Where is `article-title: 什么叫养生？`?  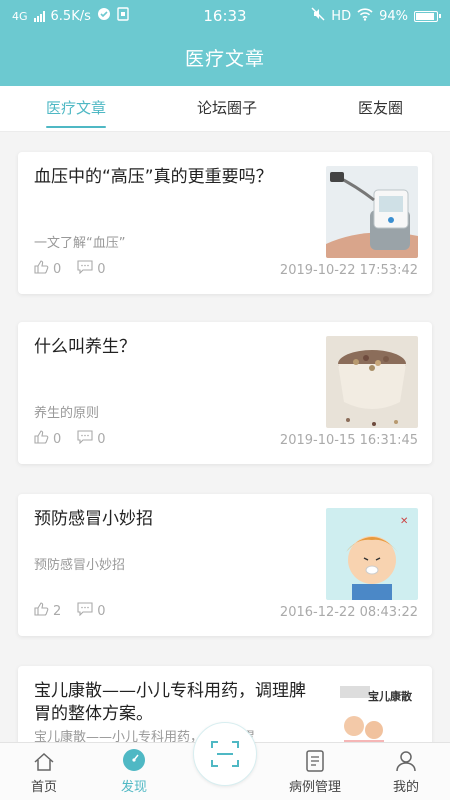 article-title: 什么叫养生？ is located at coordinates (85, 347).